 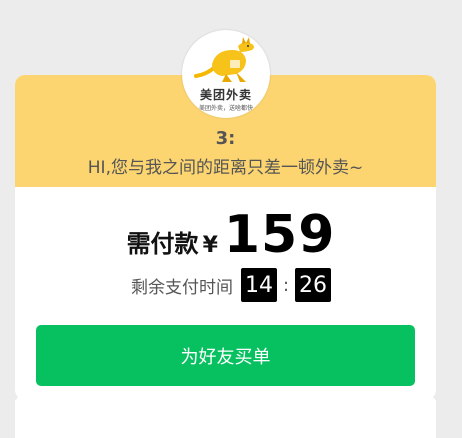 I want to click on greeting-number: 3:, so click(x=225, y=138).